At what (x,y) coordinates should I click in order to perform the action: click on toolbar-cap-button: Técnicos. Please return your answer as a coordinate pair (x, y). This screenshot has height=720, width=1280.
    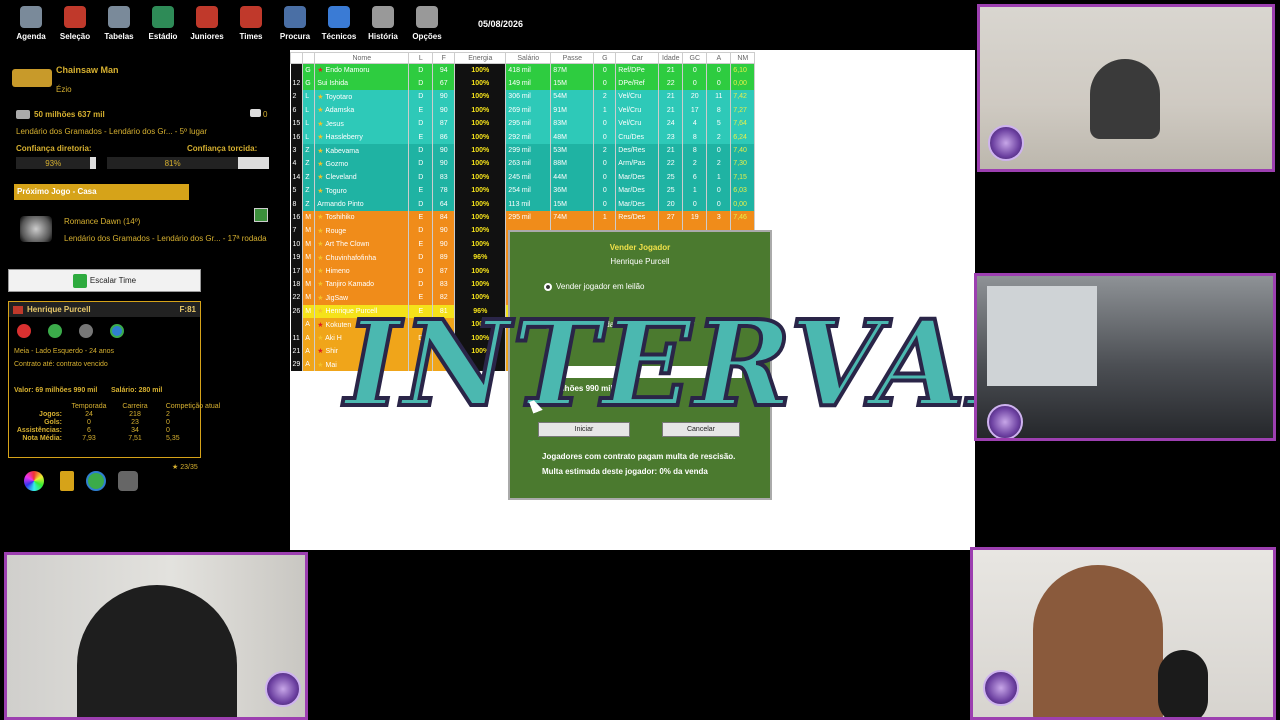
    Looking at the image, I should click on (339, 25).